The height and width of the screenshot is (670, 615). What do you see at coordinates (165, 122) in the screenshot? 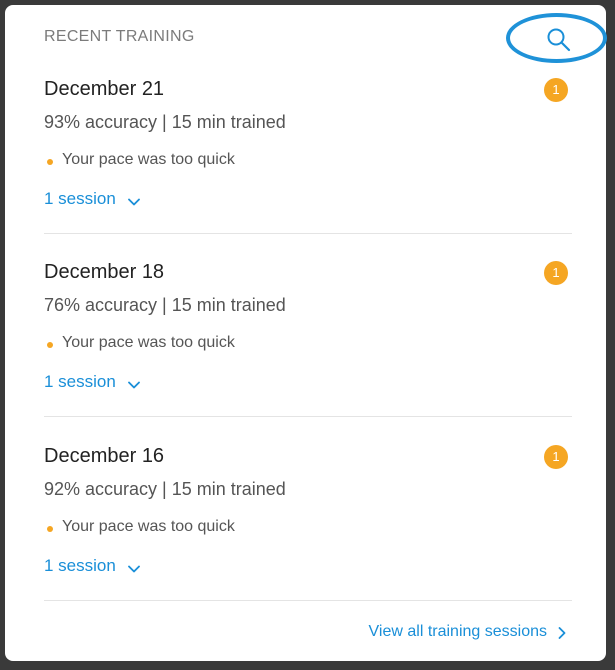
I see `session-stats: 93% accuracy | 15 min trained` at bounding box center [165, 122].